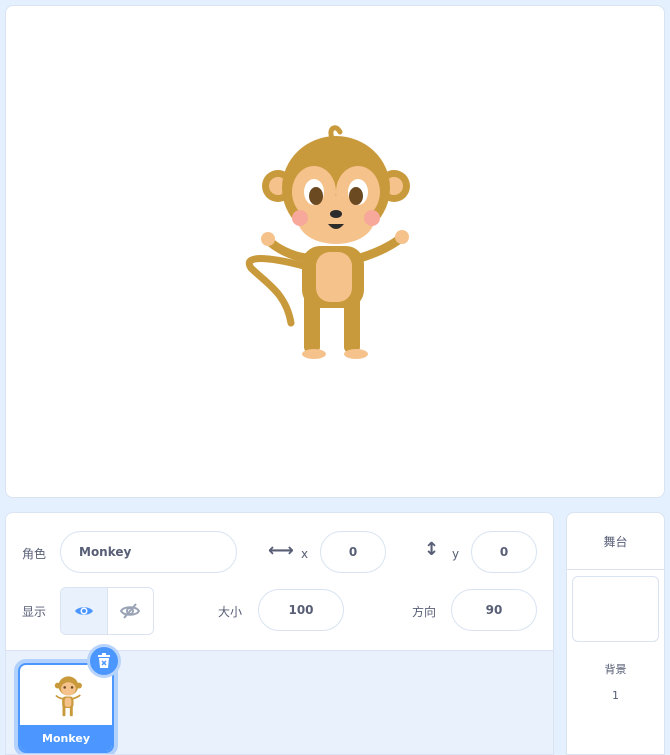  I want to click on sprite-properties: 角色 Monkey ⟷ x 0 ↕ y 0 显示 大小 100 方向 90, so click(279, 582).